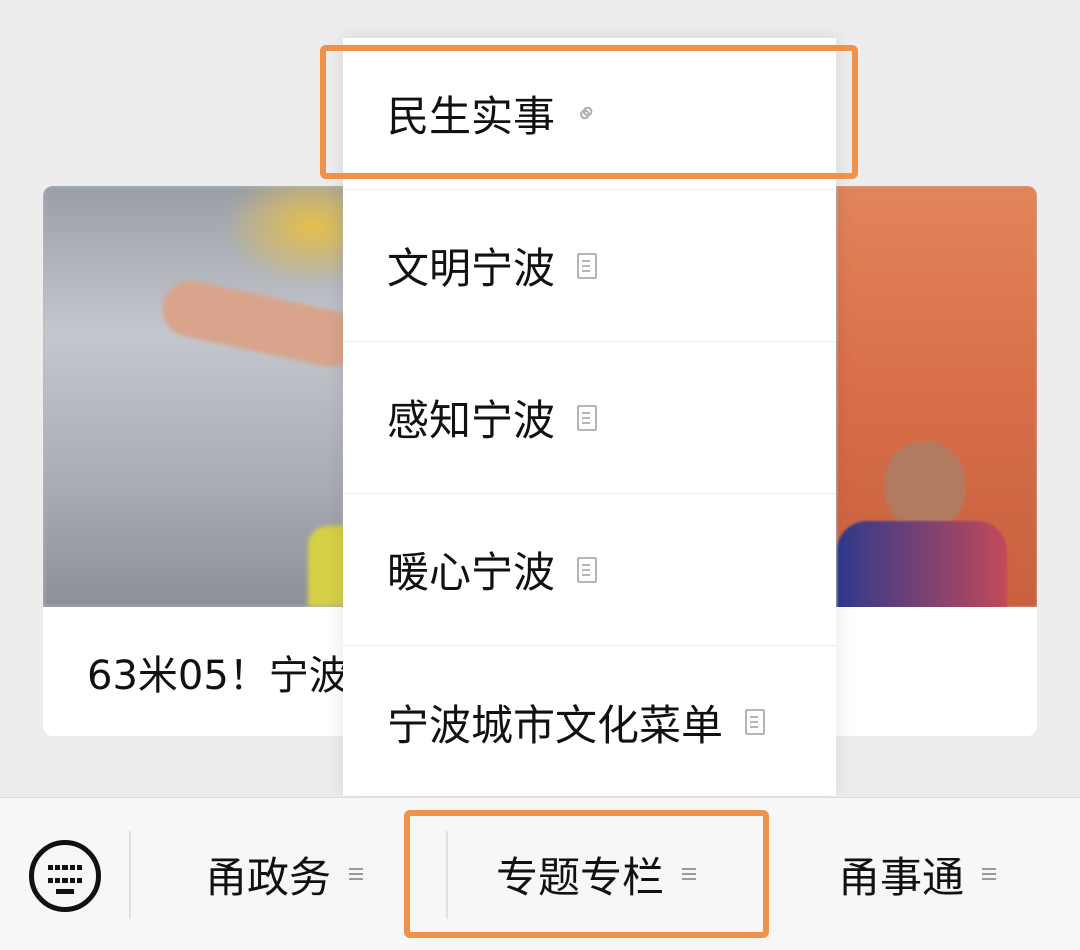 The image size is (1080, 950). I want to click on submenu-item-minsheng: 民生实事 ⚭, so click(589, 114).